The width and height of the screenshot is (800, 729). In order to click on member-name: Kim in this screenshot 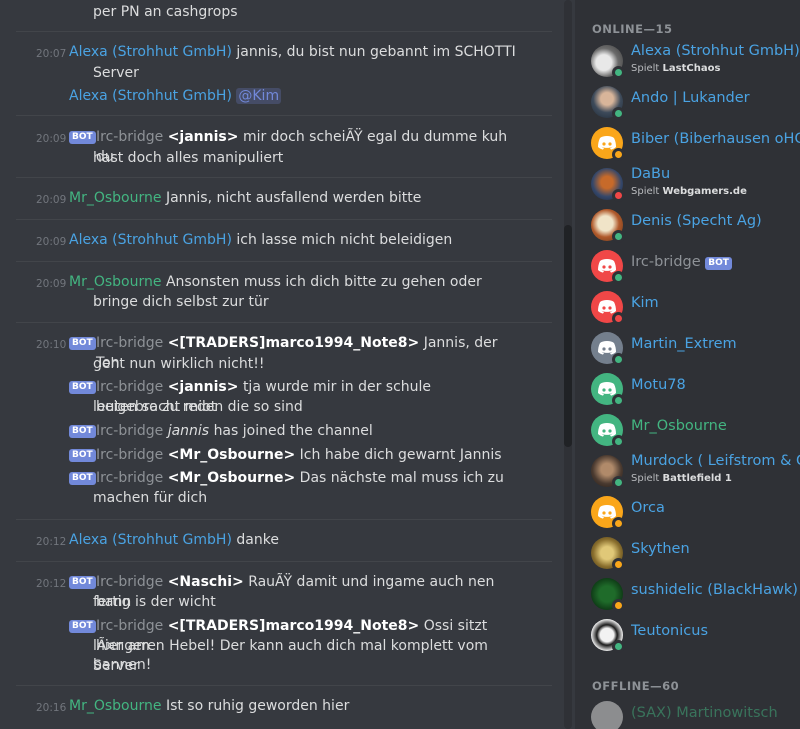, I will do `click(645, 303)`.